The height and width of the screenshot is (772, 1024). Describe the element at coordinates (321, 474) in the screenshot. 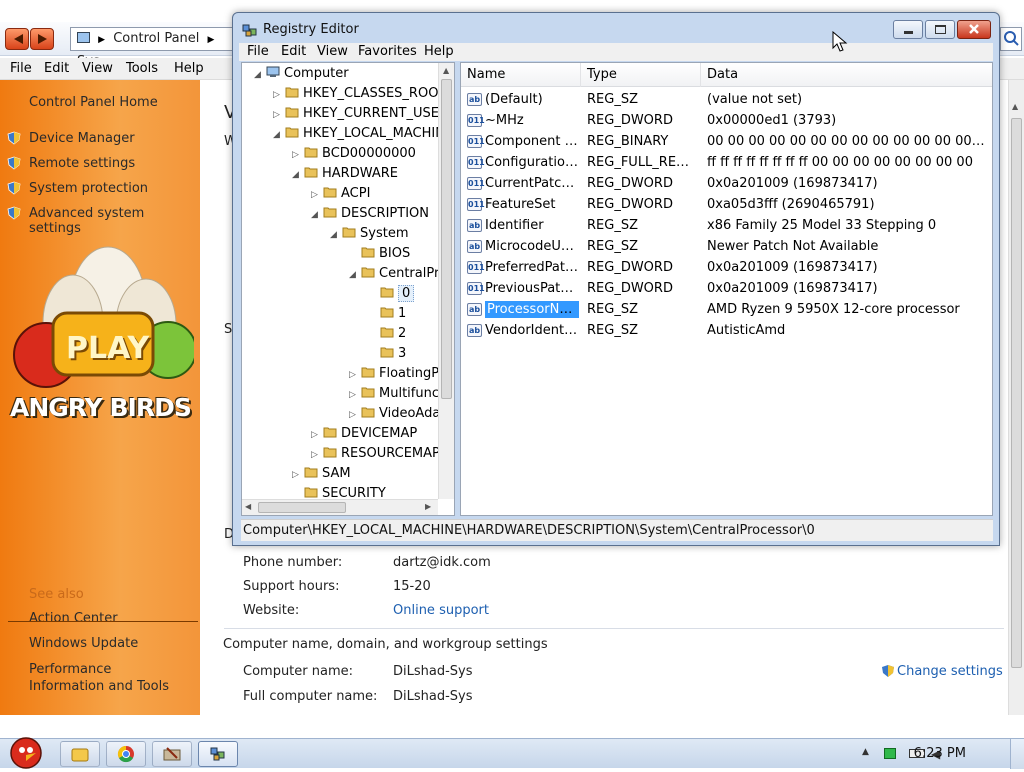

I see `tree-node: ▷ SAM` at that location.